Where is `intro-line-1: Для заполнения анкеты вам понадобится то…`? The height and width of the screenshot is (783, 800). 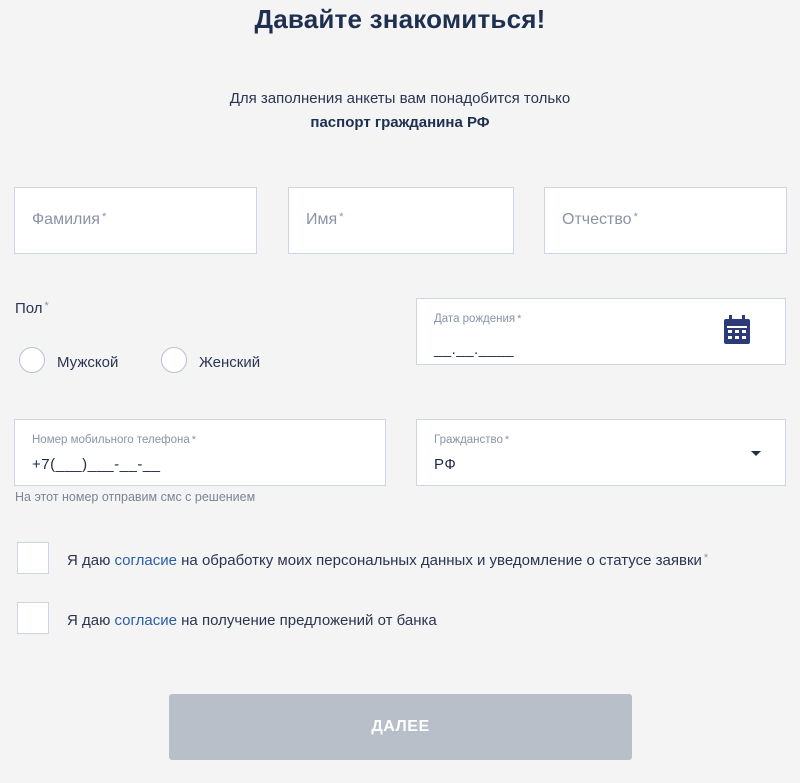 intro-line-1: Для заполнения анкеты вам понадобится то… is located at coordinates (400, 98).